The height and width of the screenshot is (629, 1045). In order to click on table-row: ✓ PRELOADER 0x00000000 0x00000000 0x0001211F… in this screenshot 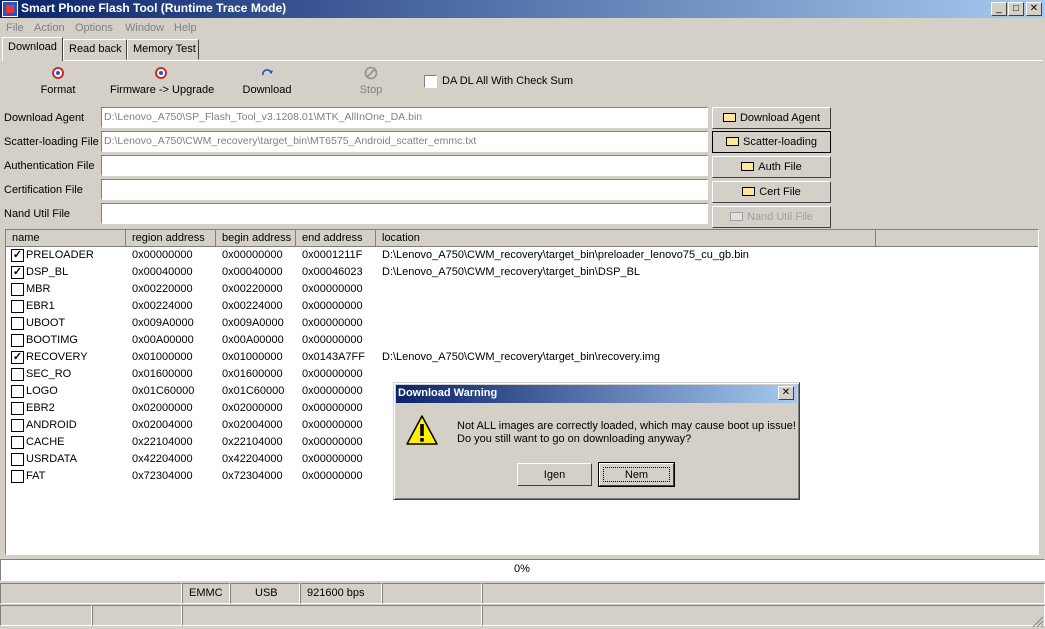, I will do `click(521, 256)`.